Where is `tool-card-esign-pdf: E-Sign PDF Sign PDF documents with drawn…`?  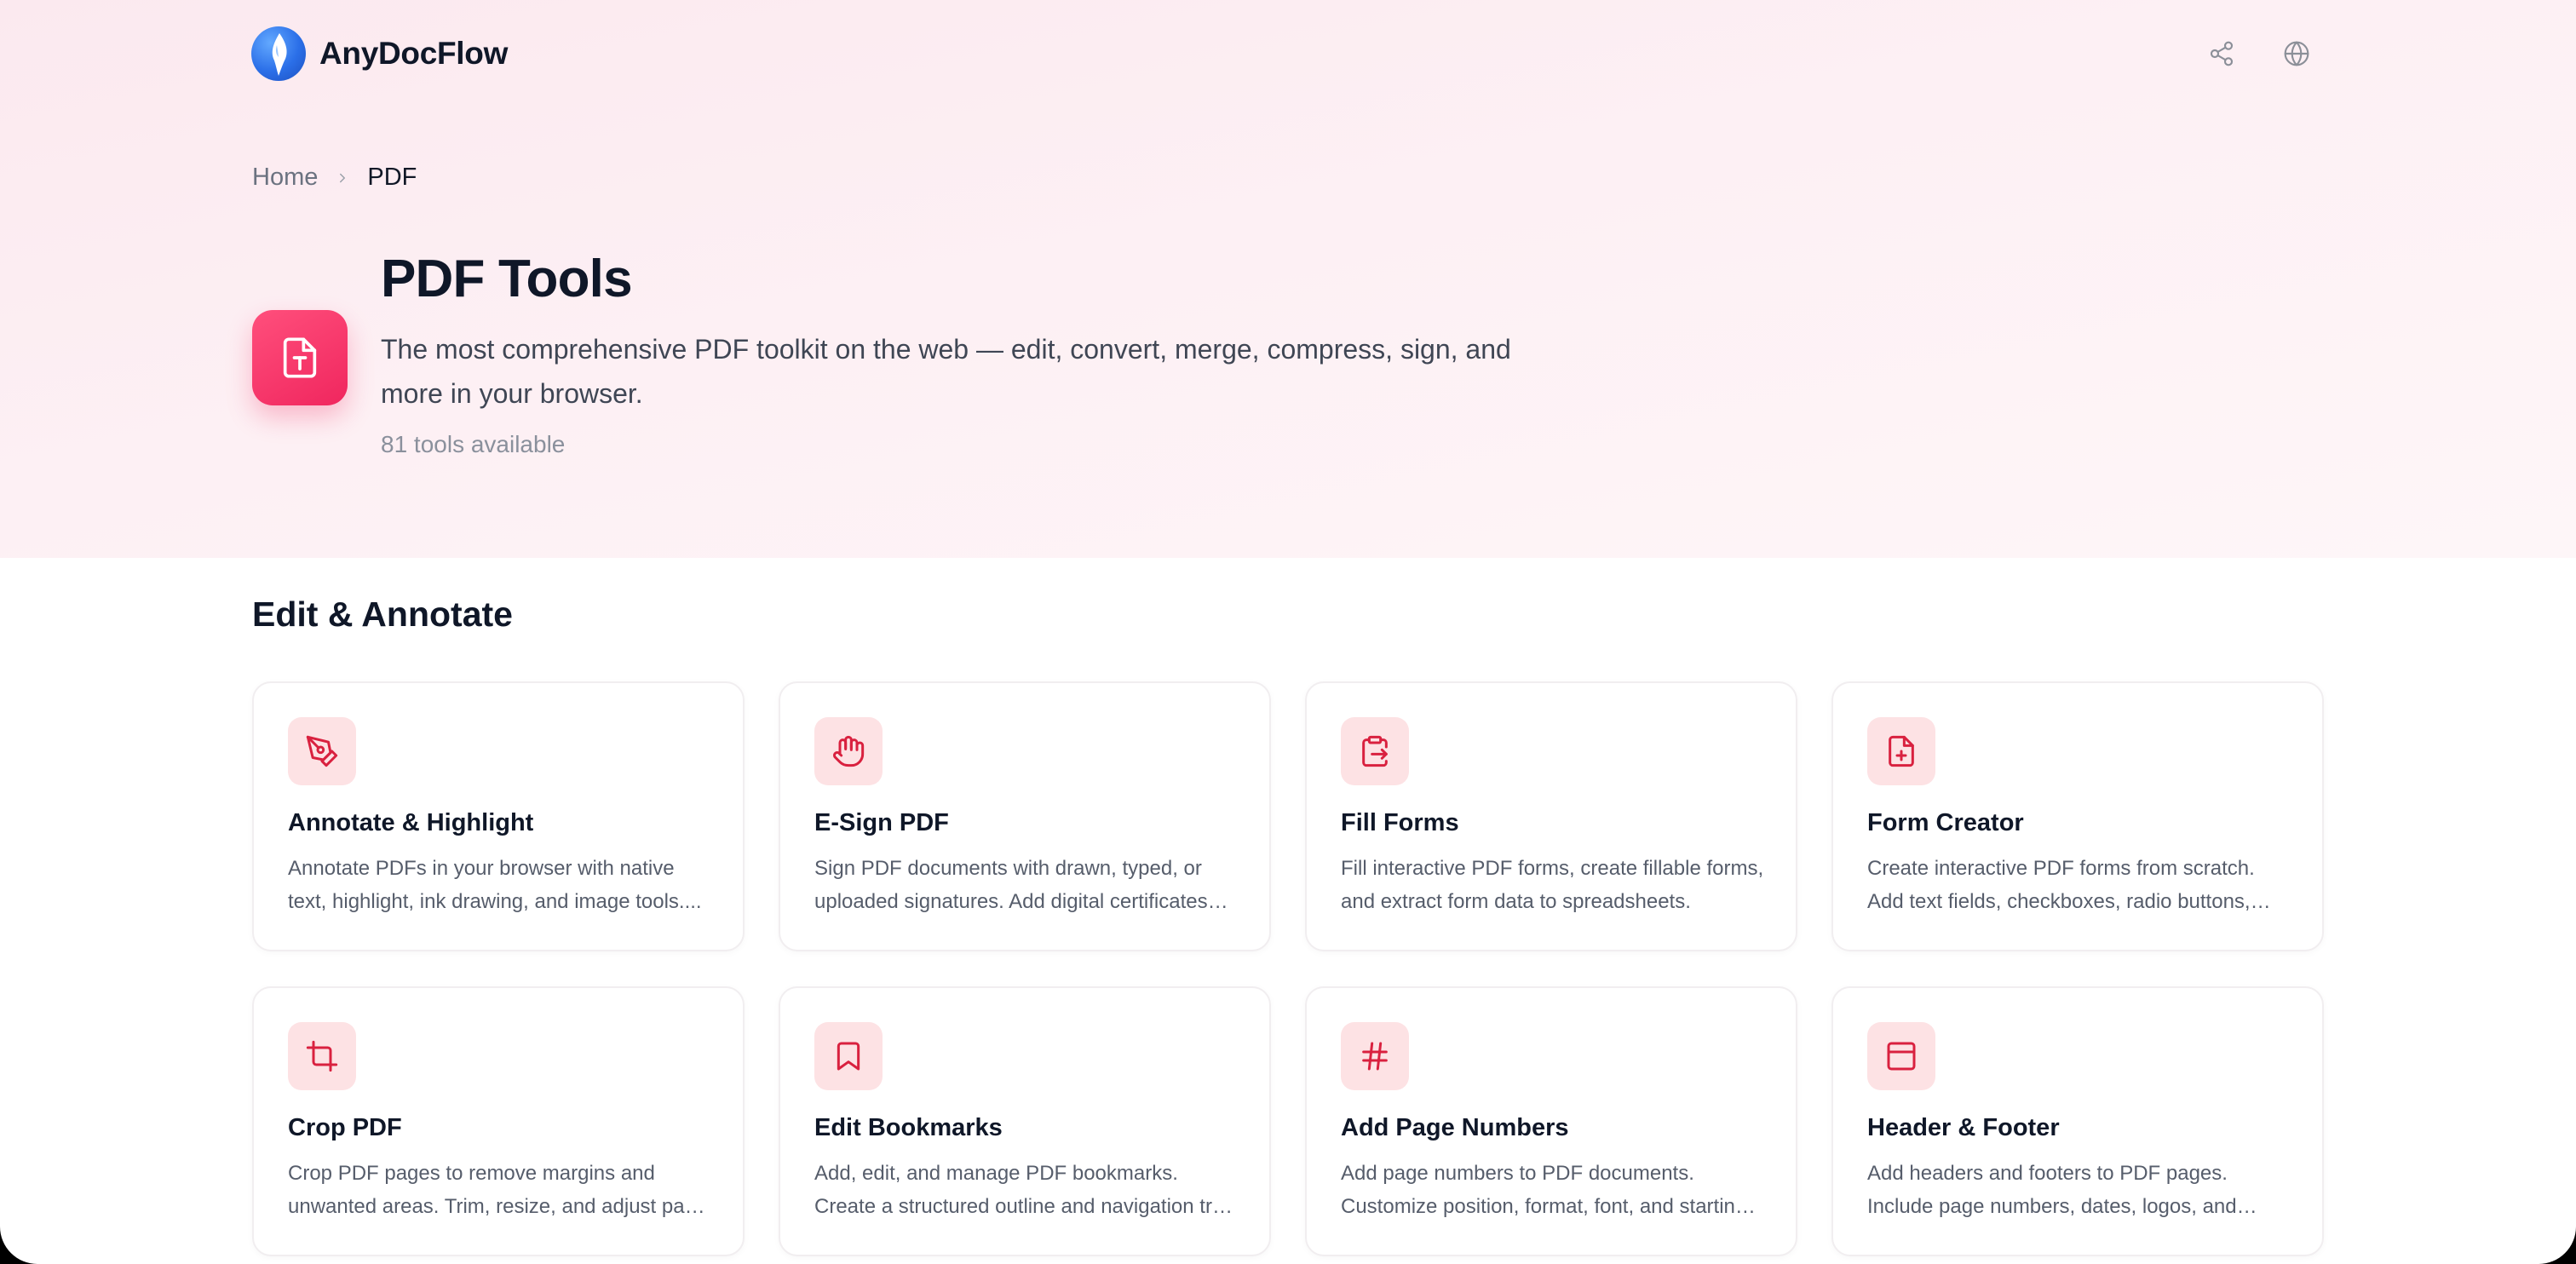
tool-card-esign-pdf: E-Sign PDF Sign PDF documents with drawn… is located at coordinates (1025, 816).